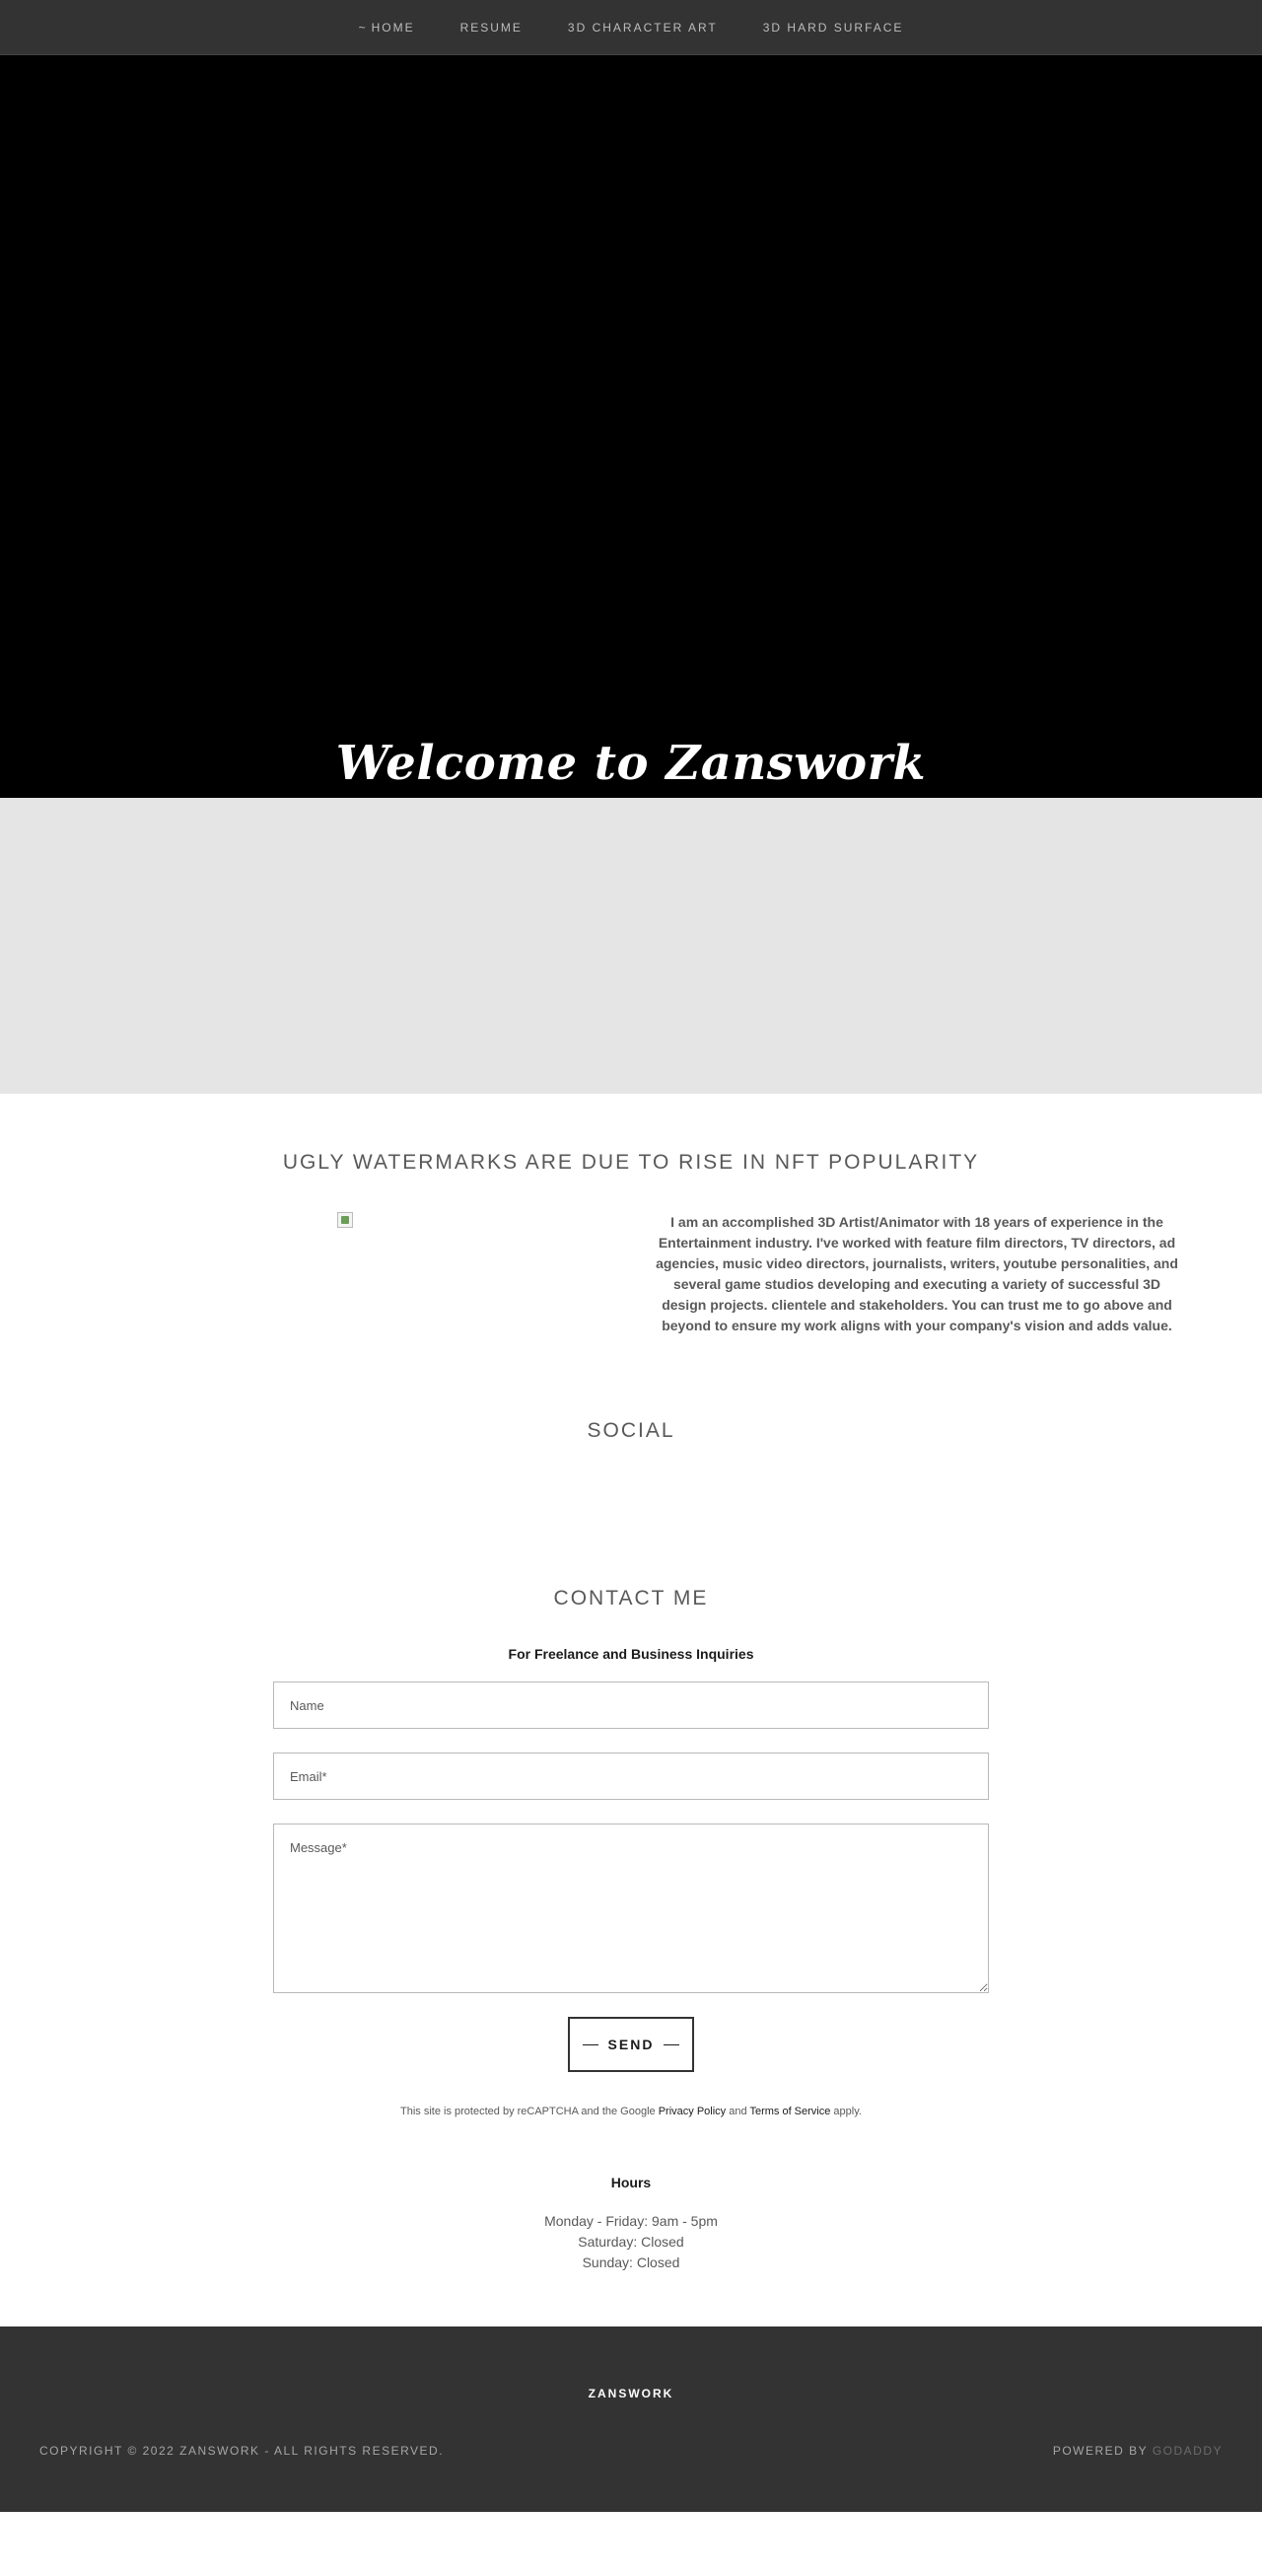  What do you see at coordinates (738, 2111) in the screenshot?
I see `recaptcha-and: and` at bounding box center [738, 2111].